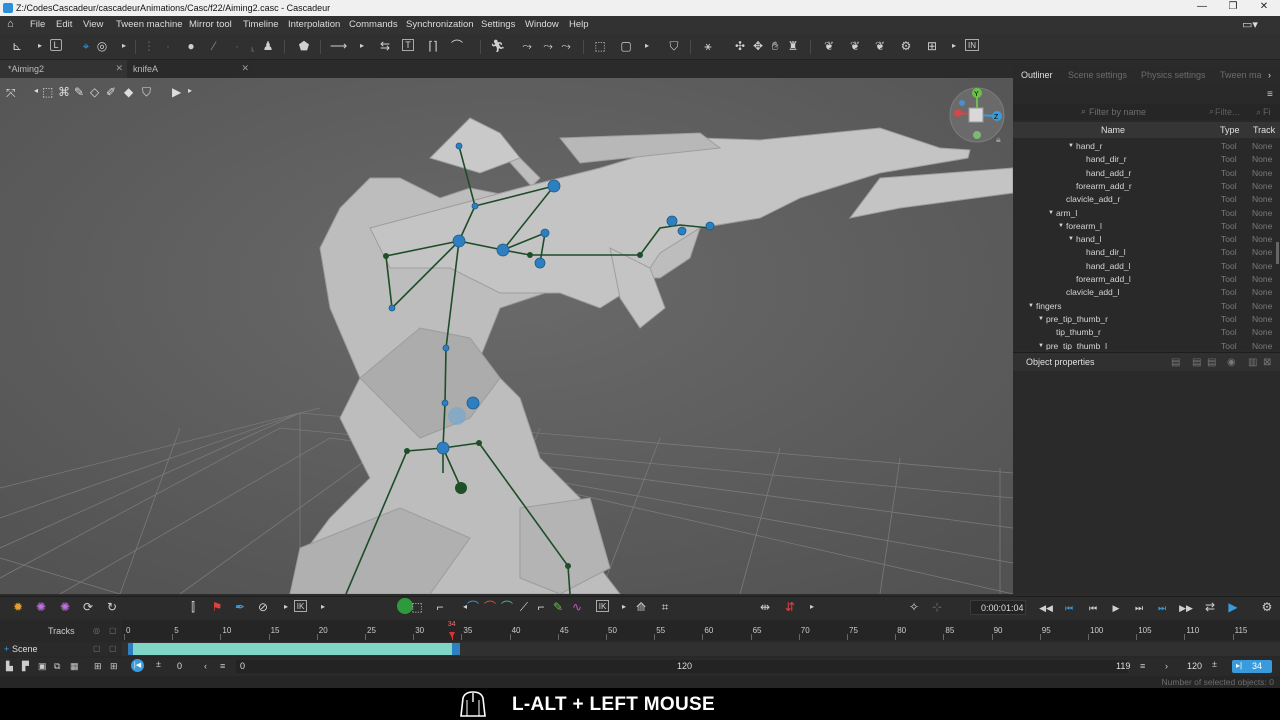 This screenshot has height=720, width=1280. I want to click on feet-alt-icon: ❦, so click(855, 46).